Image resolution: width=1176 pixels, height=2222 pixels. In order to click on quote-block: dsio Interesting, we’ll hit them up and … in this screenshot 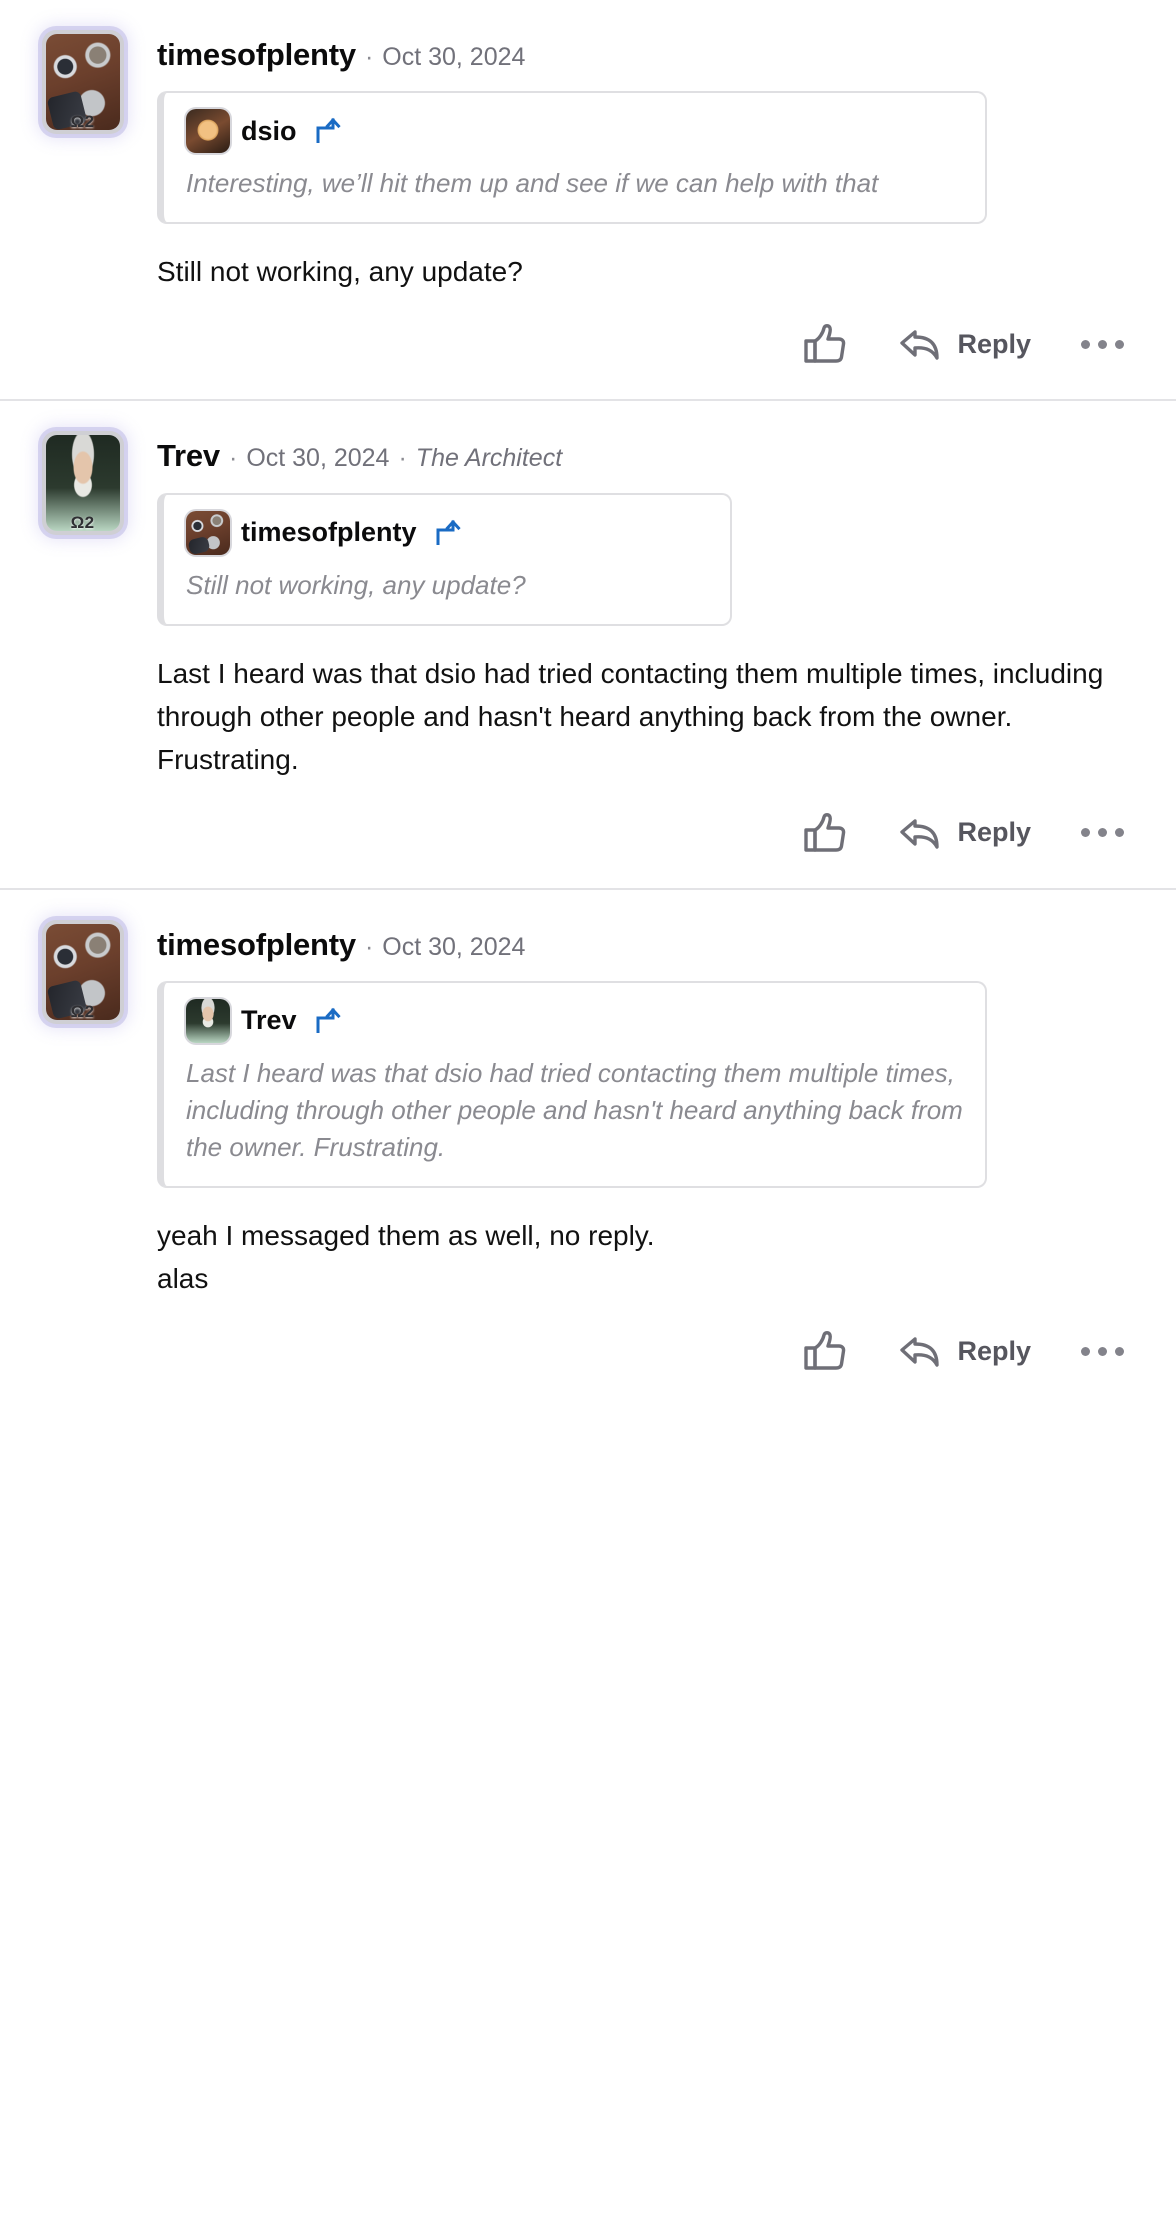, I will do `click(572, 158)`.